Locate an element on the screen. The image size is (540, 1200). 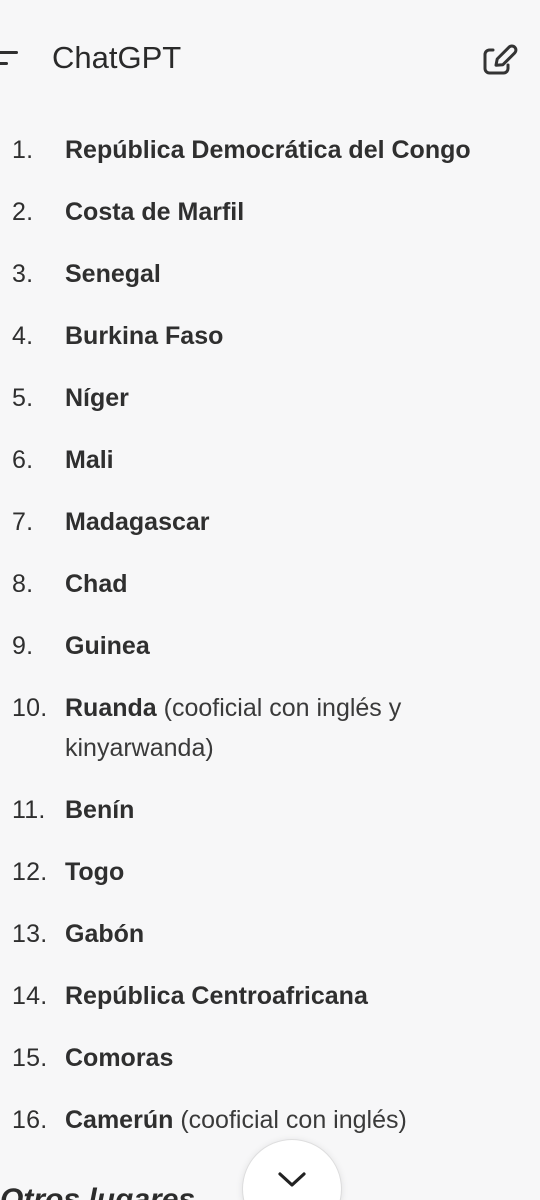
list-item: 4. Burkina Faso is located at coordinates (270, 337).